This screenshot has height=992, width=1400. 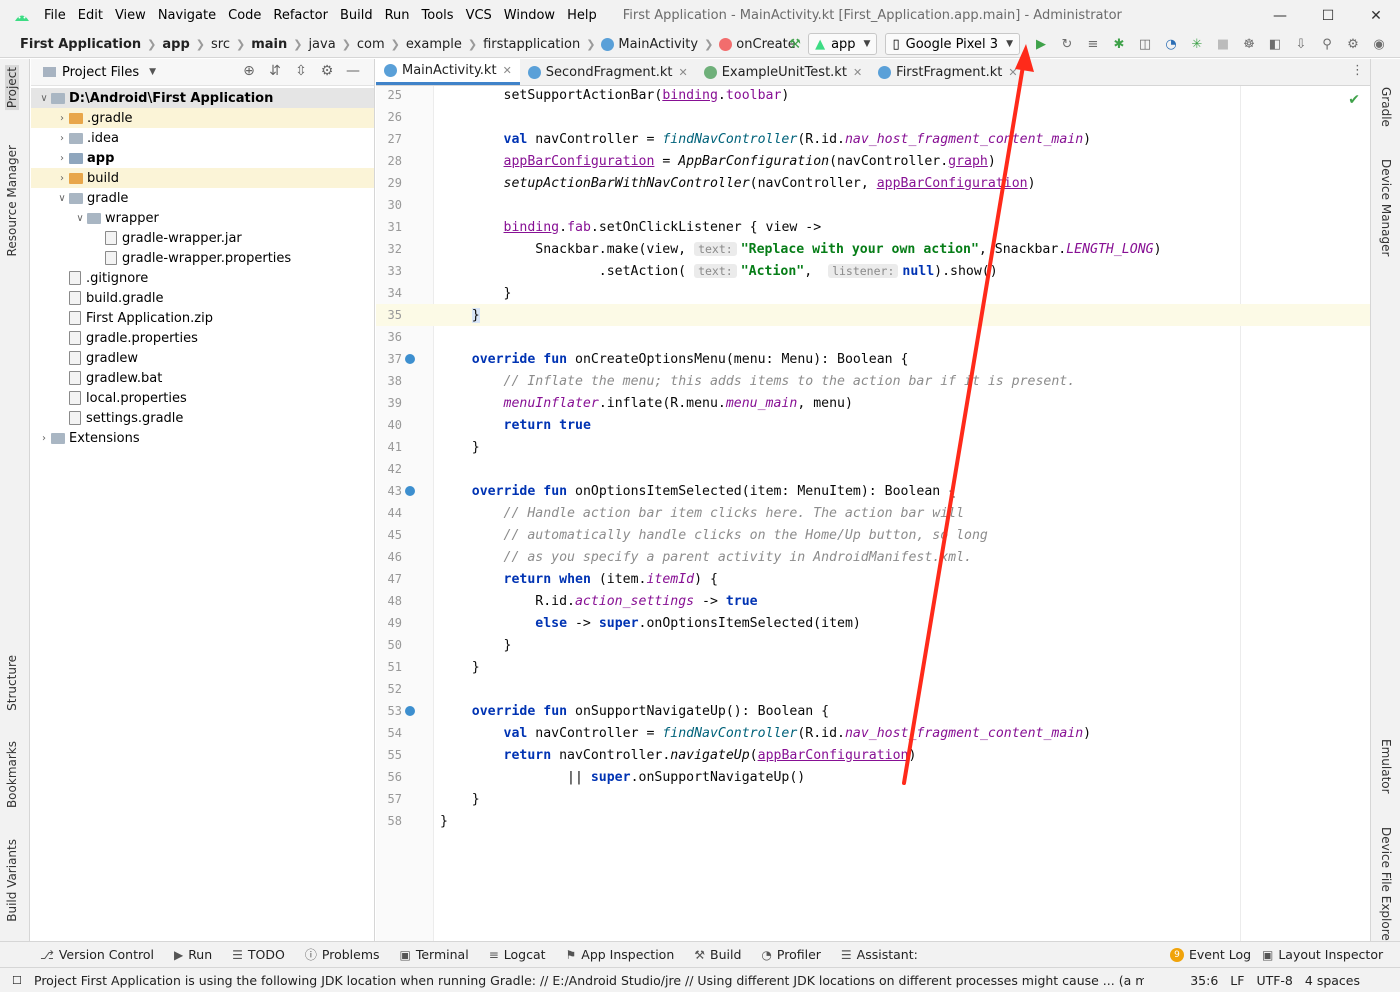 What do you see at coordinates (434, 954) in the screenshot?
I see `bottom-tab: ▣ Terminal` at bounding box center [434, 954].